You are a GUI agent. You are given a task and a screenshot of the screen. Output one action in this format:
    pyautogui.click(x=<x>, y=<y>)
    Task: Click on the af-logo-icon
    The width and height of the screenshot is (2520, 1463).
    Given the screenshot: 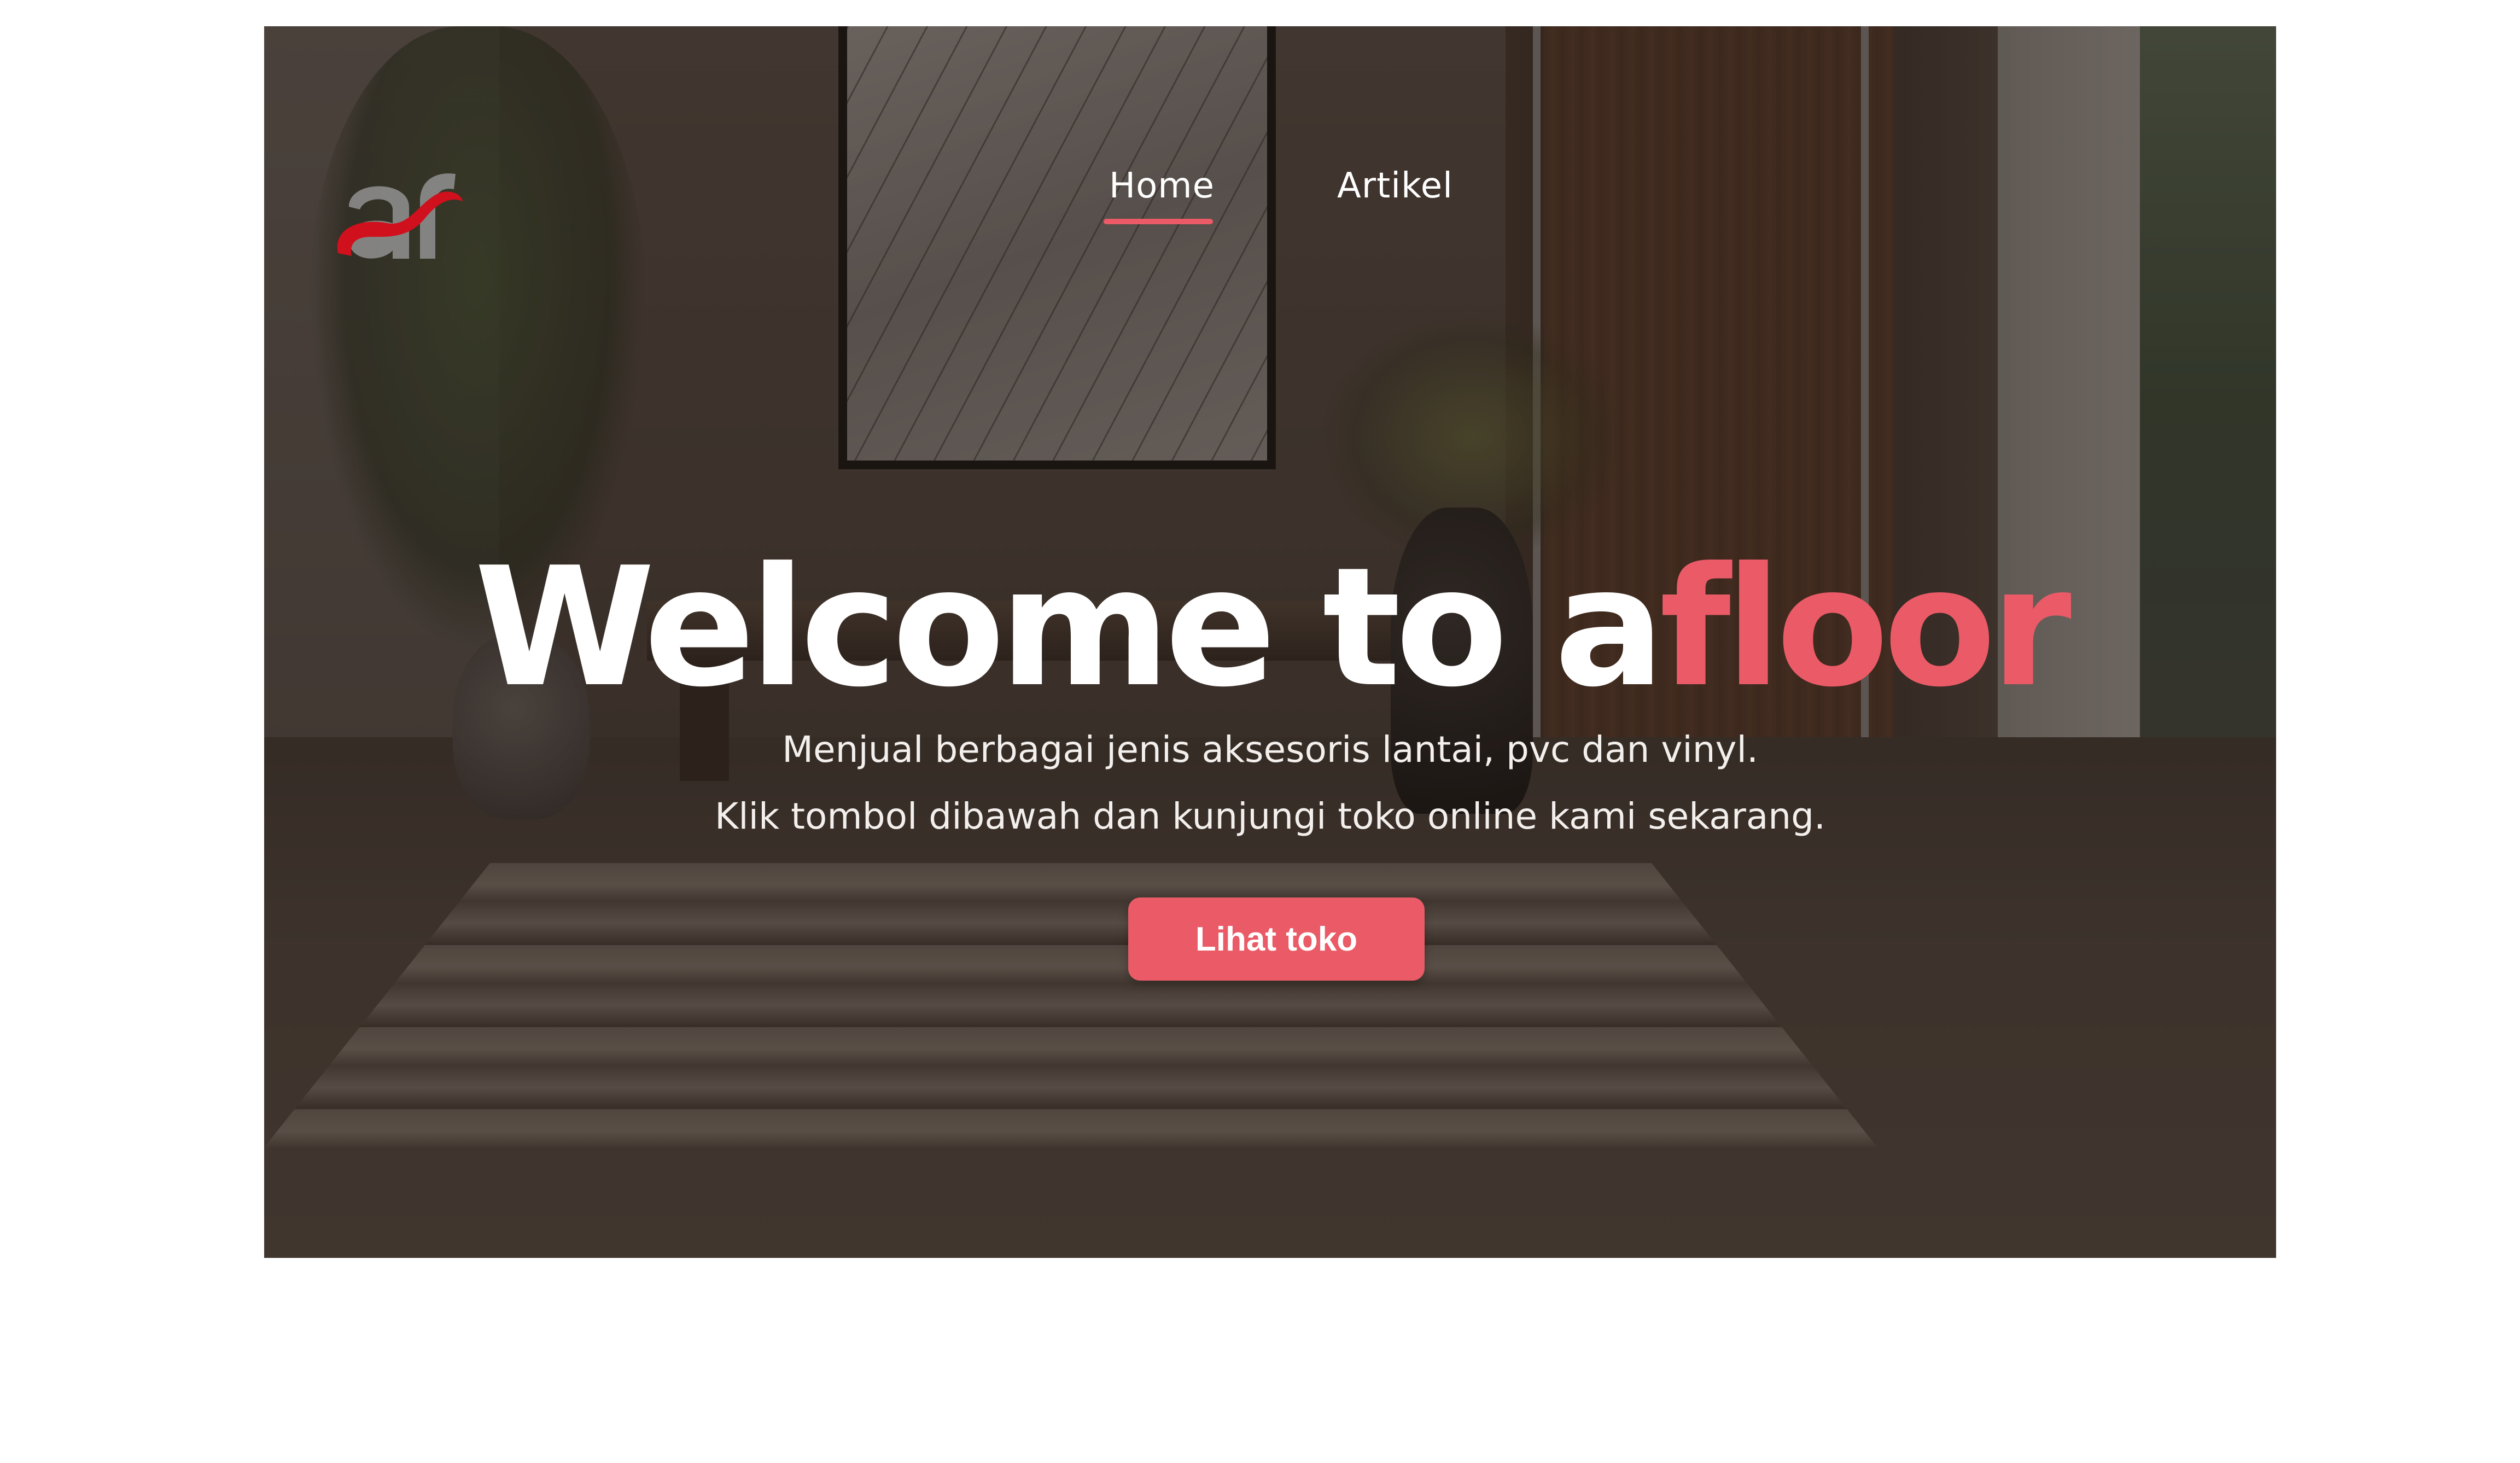 What is the action you would take?
    pyautogui.click(x=400, y=216)
    